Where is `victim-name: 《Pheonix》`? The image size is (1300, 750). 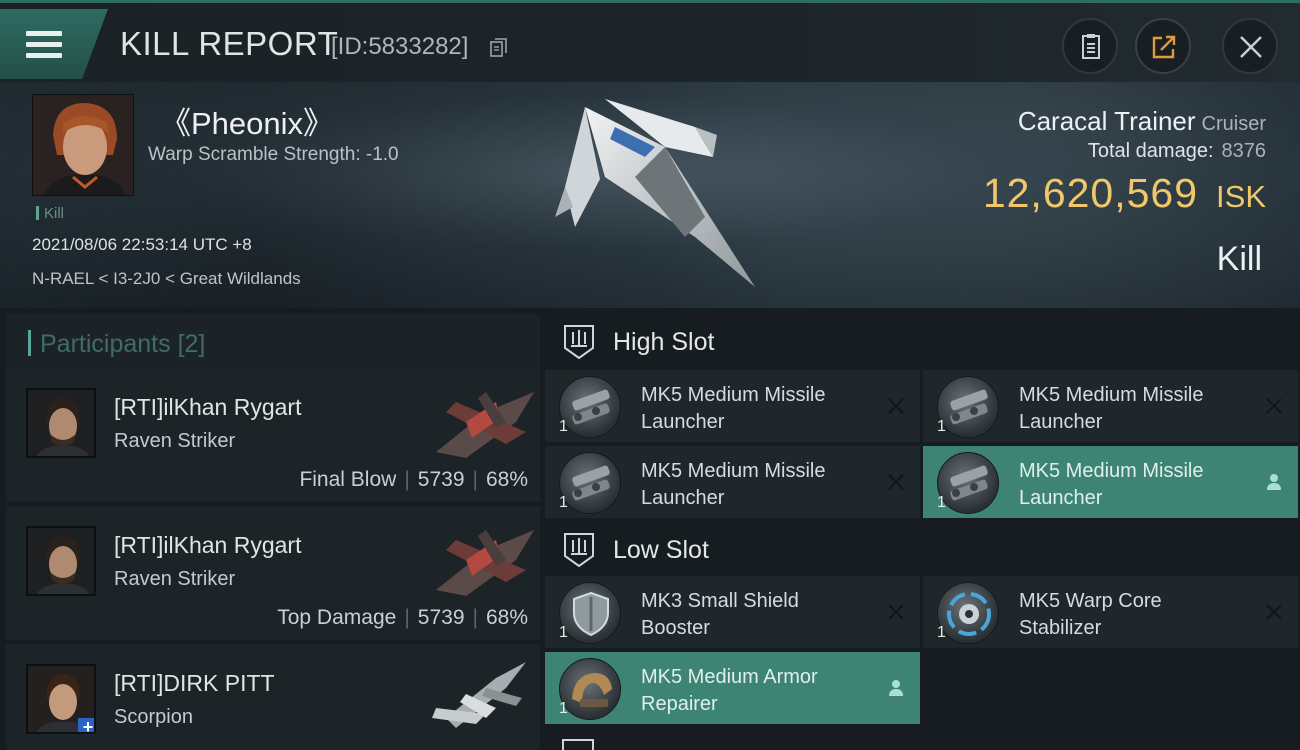
victim-name: 《Pheonix》 is located at coordinates (247, 123).